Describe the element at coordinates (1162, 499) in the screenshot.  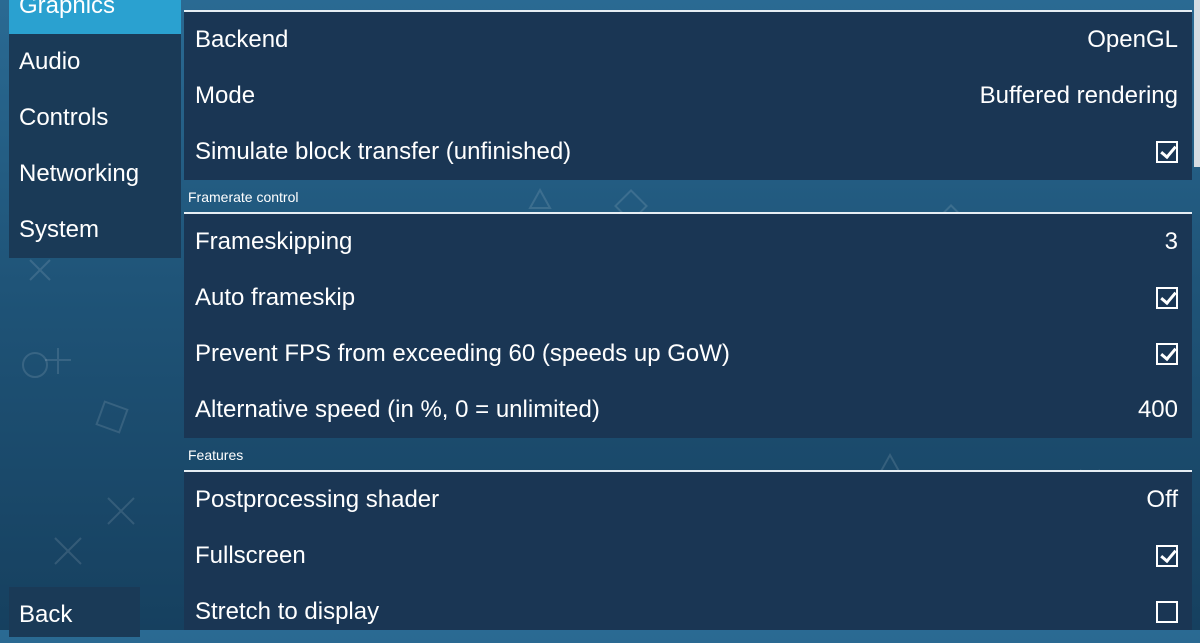
I see `setting-value: Off` at that location.